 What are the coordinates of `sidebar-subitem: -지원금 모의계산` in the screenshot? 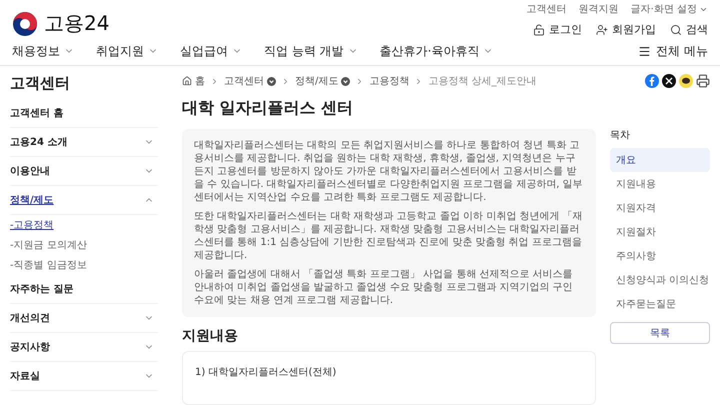 It's located at (84, 245).